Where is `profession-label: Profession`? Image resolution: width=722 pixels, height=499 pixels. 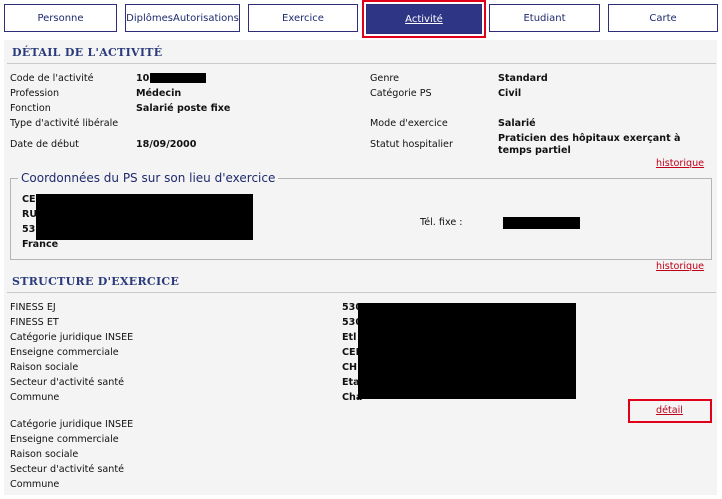 profession-label: Profession is located at coordinates (35, 93).